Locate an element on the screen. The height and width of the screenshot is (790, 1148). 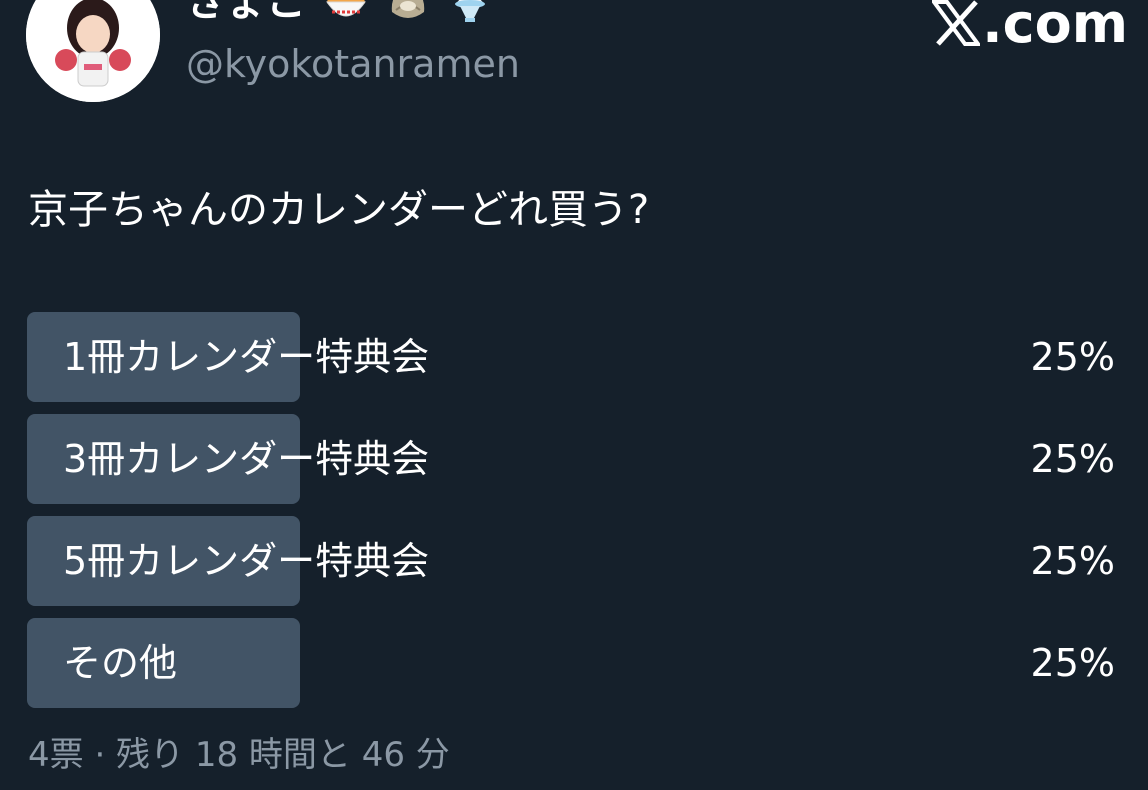
user-handle: @kyokotanramen is located at coordinates (353, 64).